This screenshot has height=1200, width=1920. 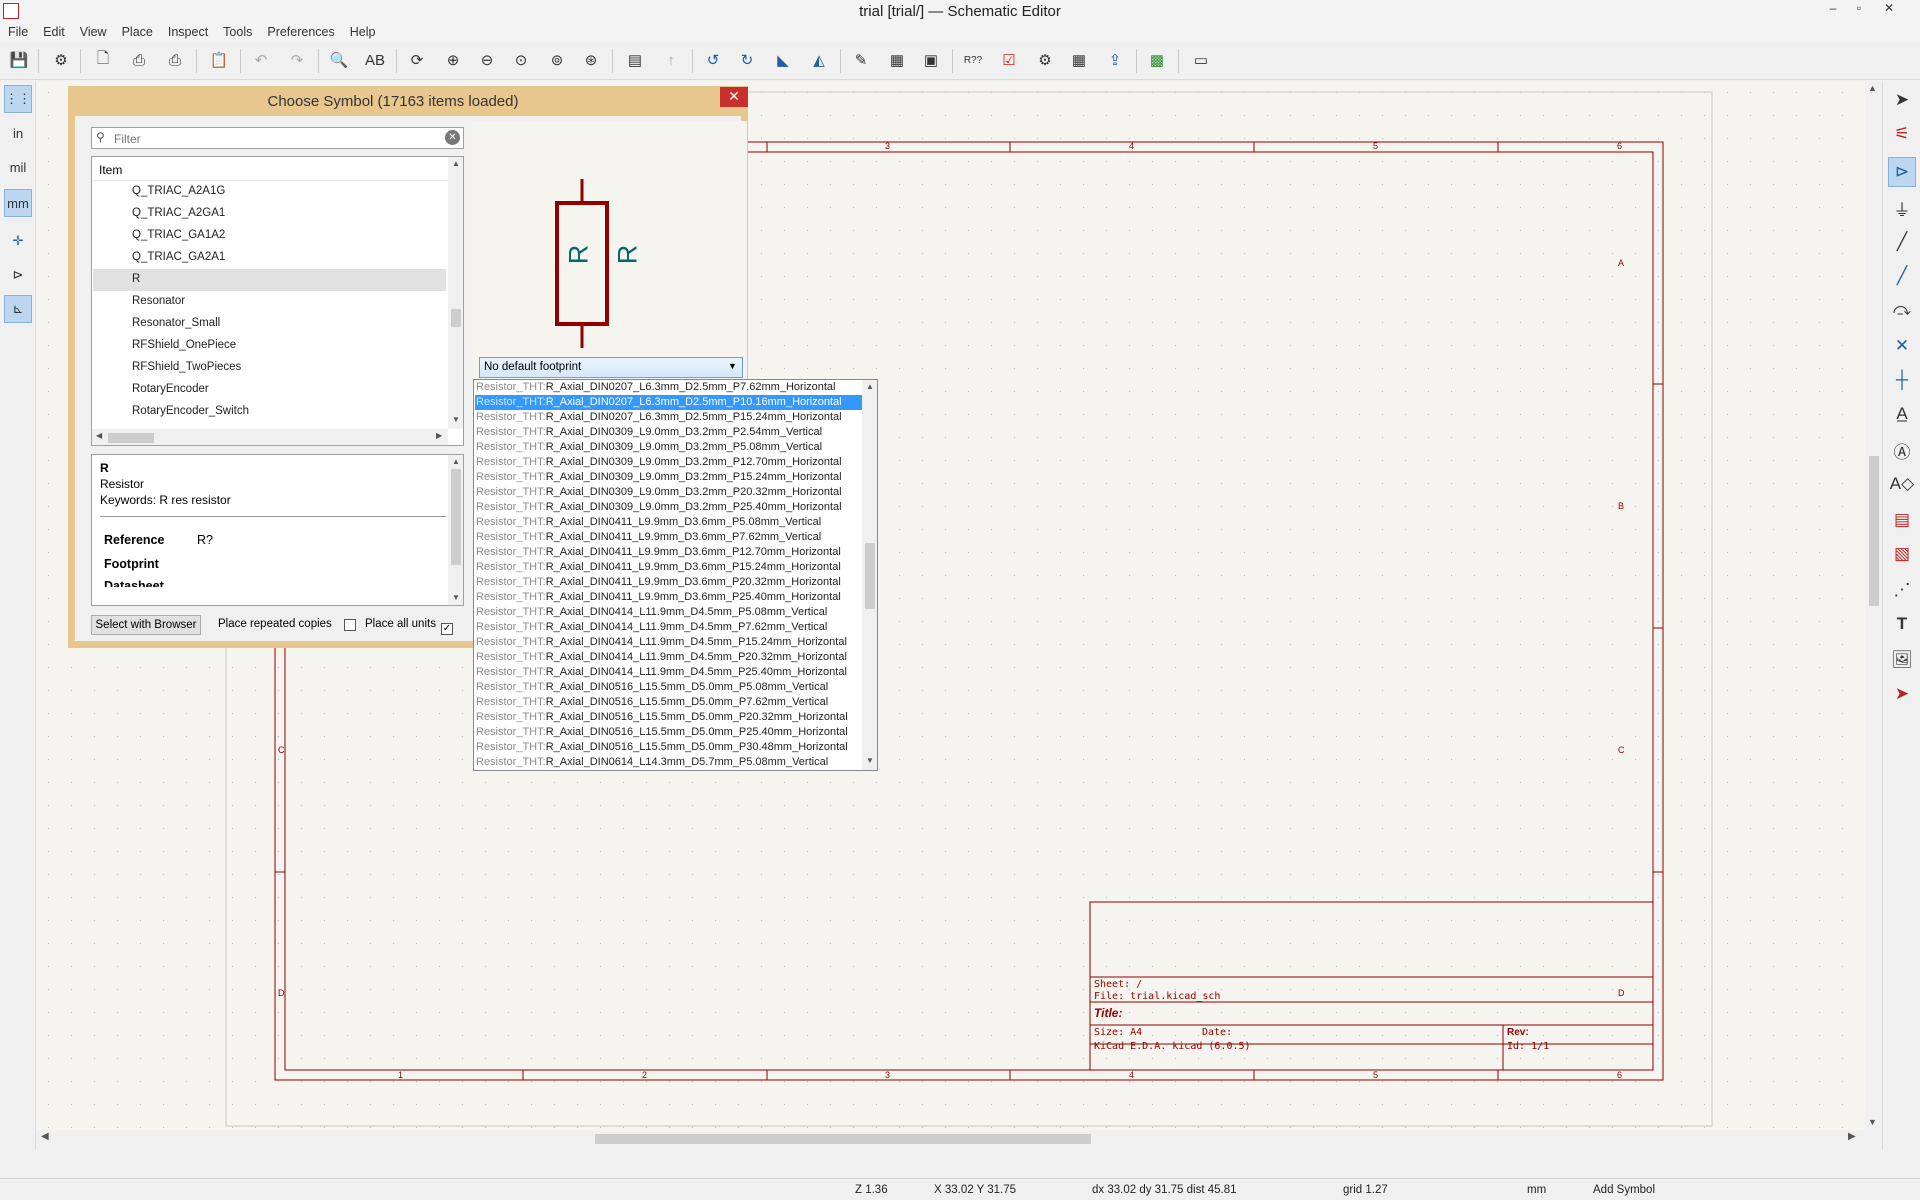 I want to click on add-image-icon: 🖼, so click(x=1902, y=660).